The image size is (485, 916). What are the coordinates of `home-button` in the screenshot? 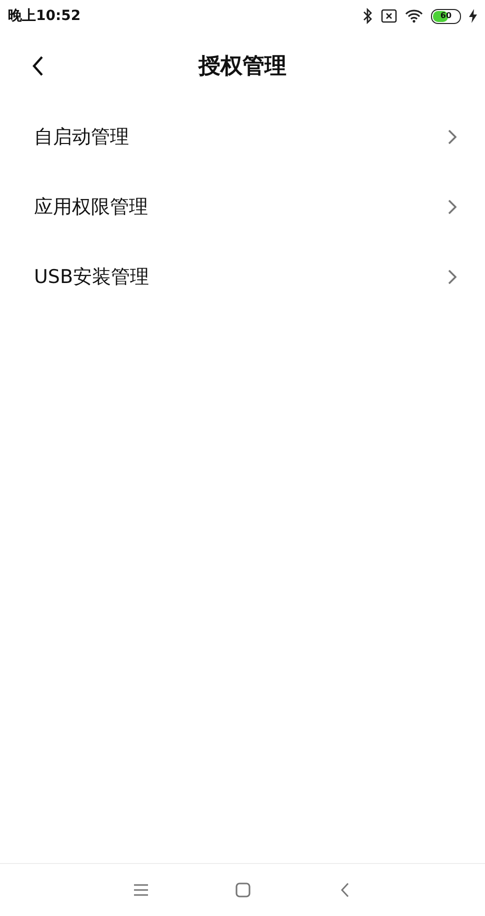 It's located at (242, 890).